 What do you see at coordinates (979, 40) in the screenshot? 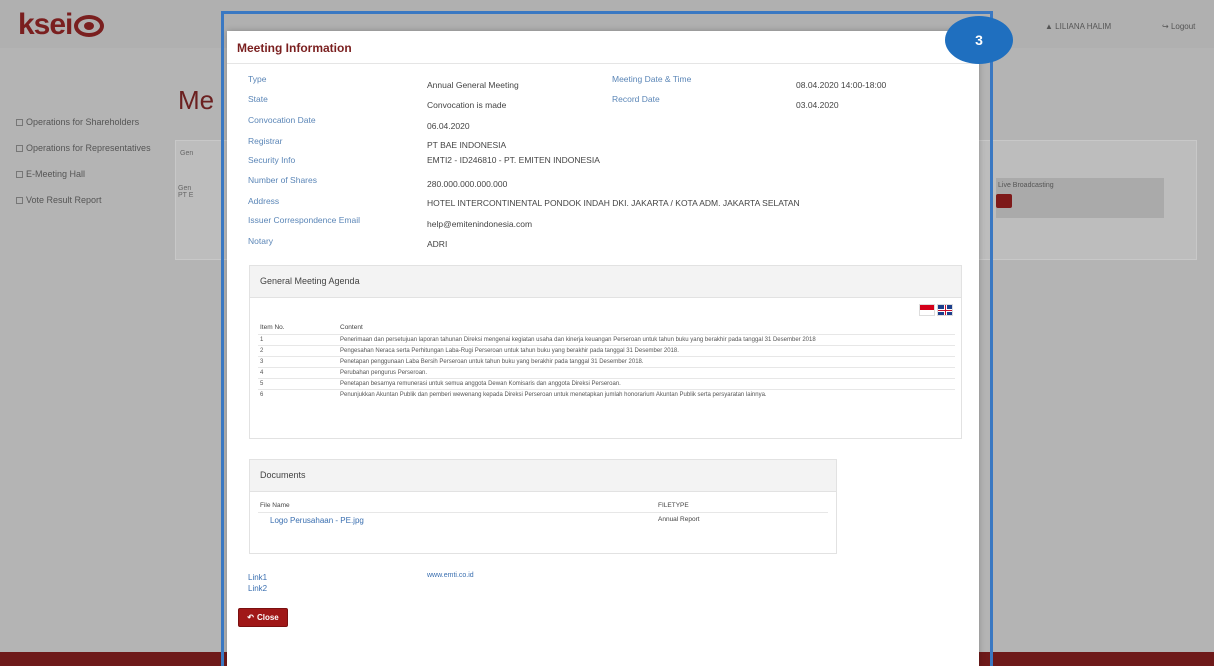
I see `step-badge: 3` at bounding box center [979, 40].